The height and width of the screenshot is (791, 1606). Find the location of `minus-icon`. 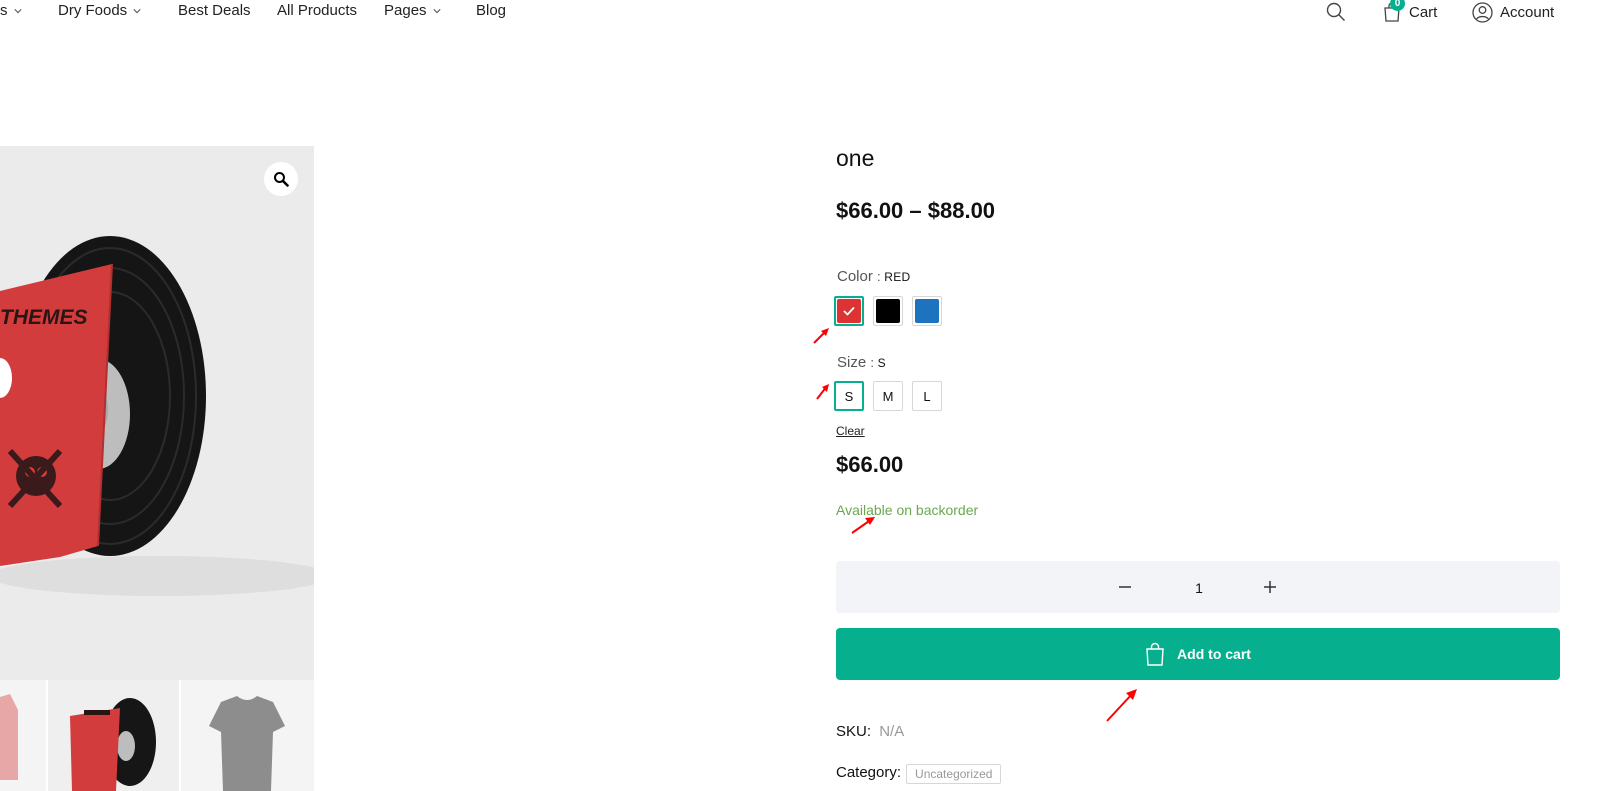

minus-icon is located at coordinates (1125, 587).